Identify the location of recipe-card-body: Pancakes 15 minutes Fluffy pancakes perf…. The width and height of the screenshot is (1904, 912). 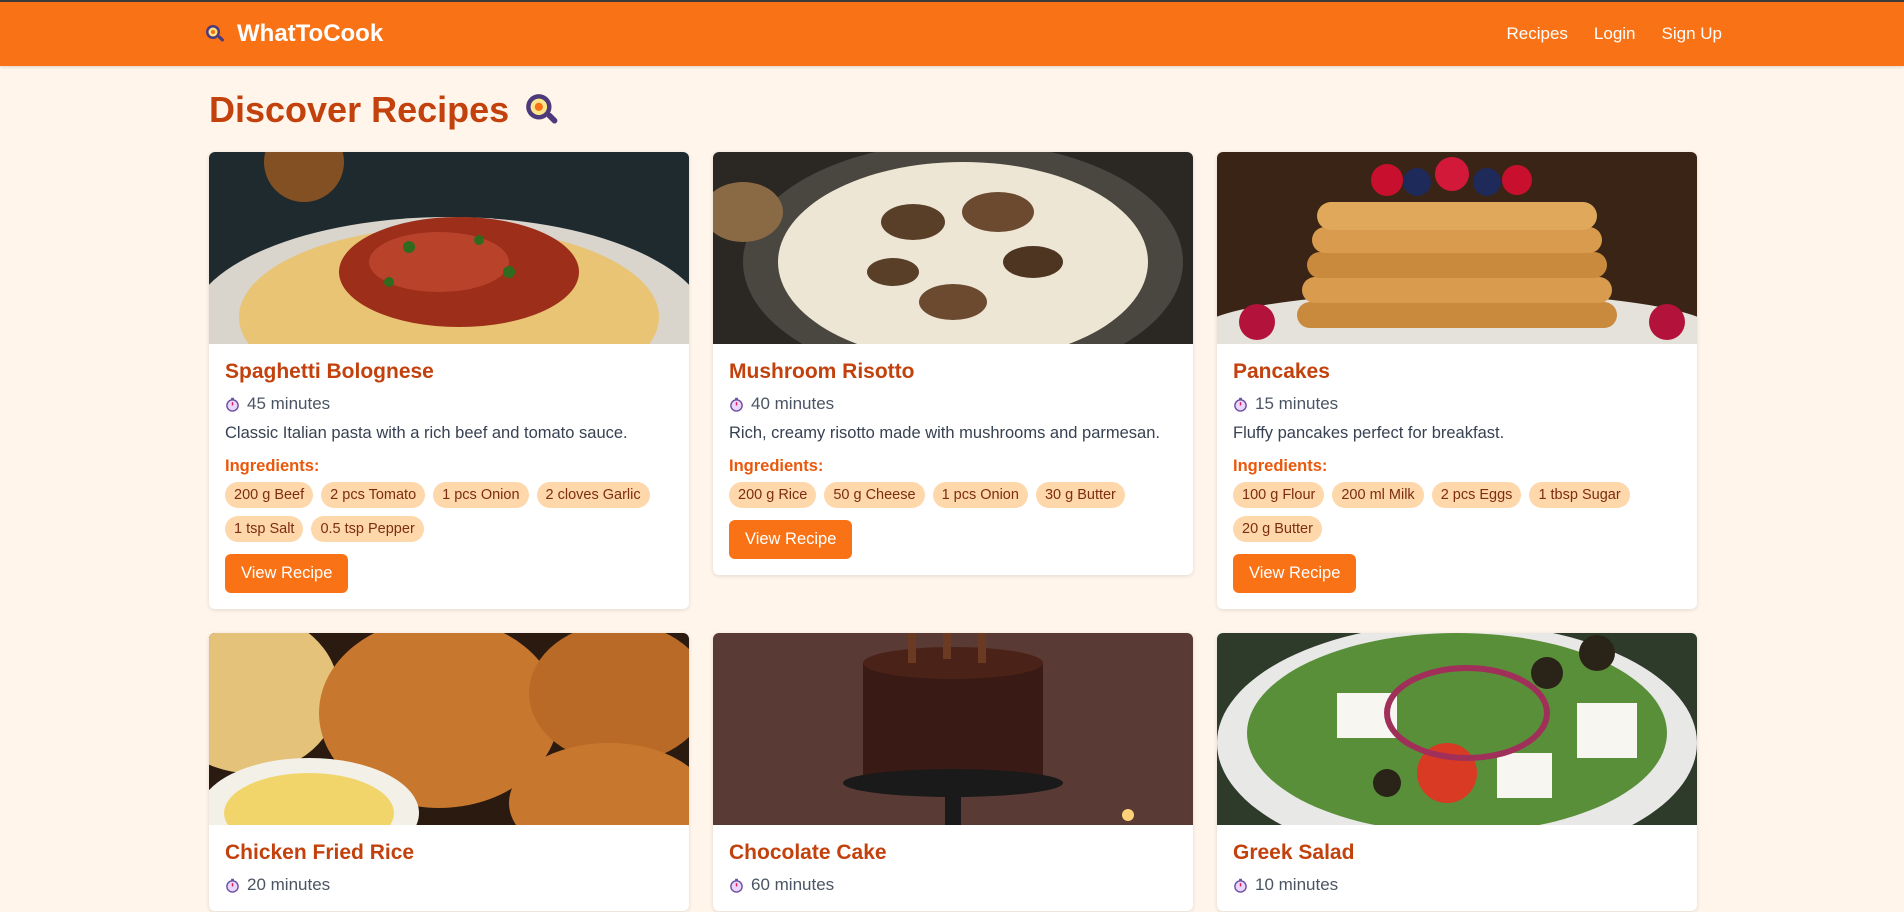
(1457, 476).